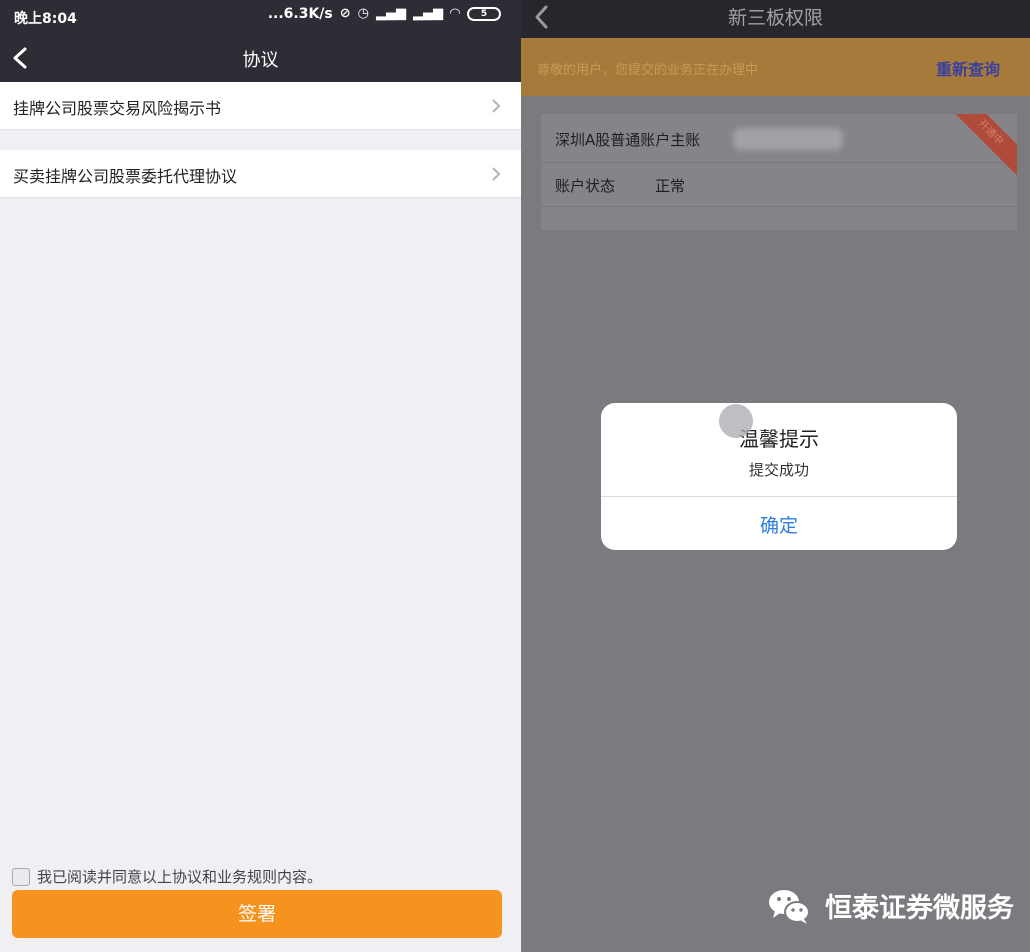 The image size is (1030, 952). Describe the element at coordinates (788, 139) in the screenshot. I see `redacted-account-number` at that location.